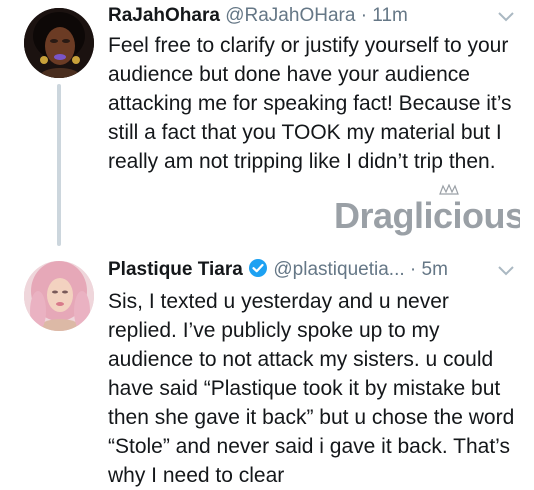 The image size is (534, 490). What do you see at coordinates (427, 215) in the screenshot?
I see `watermark-text: Draglicious` at bounding box center [427, 215].